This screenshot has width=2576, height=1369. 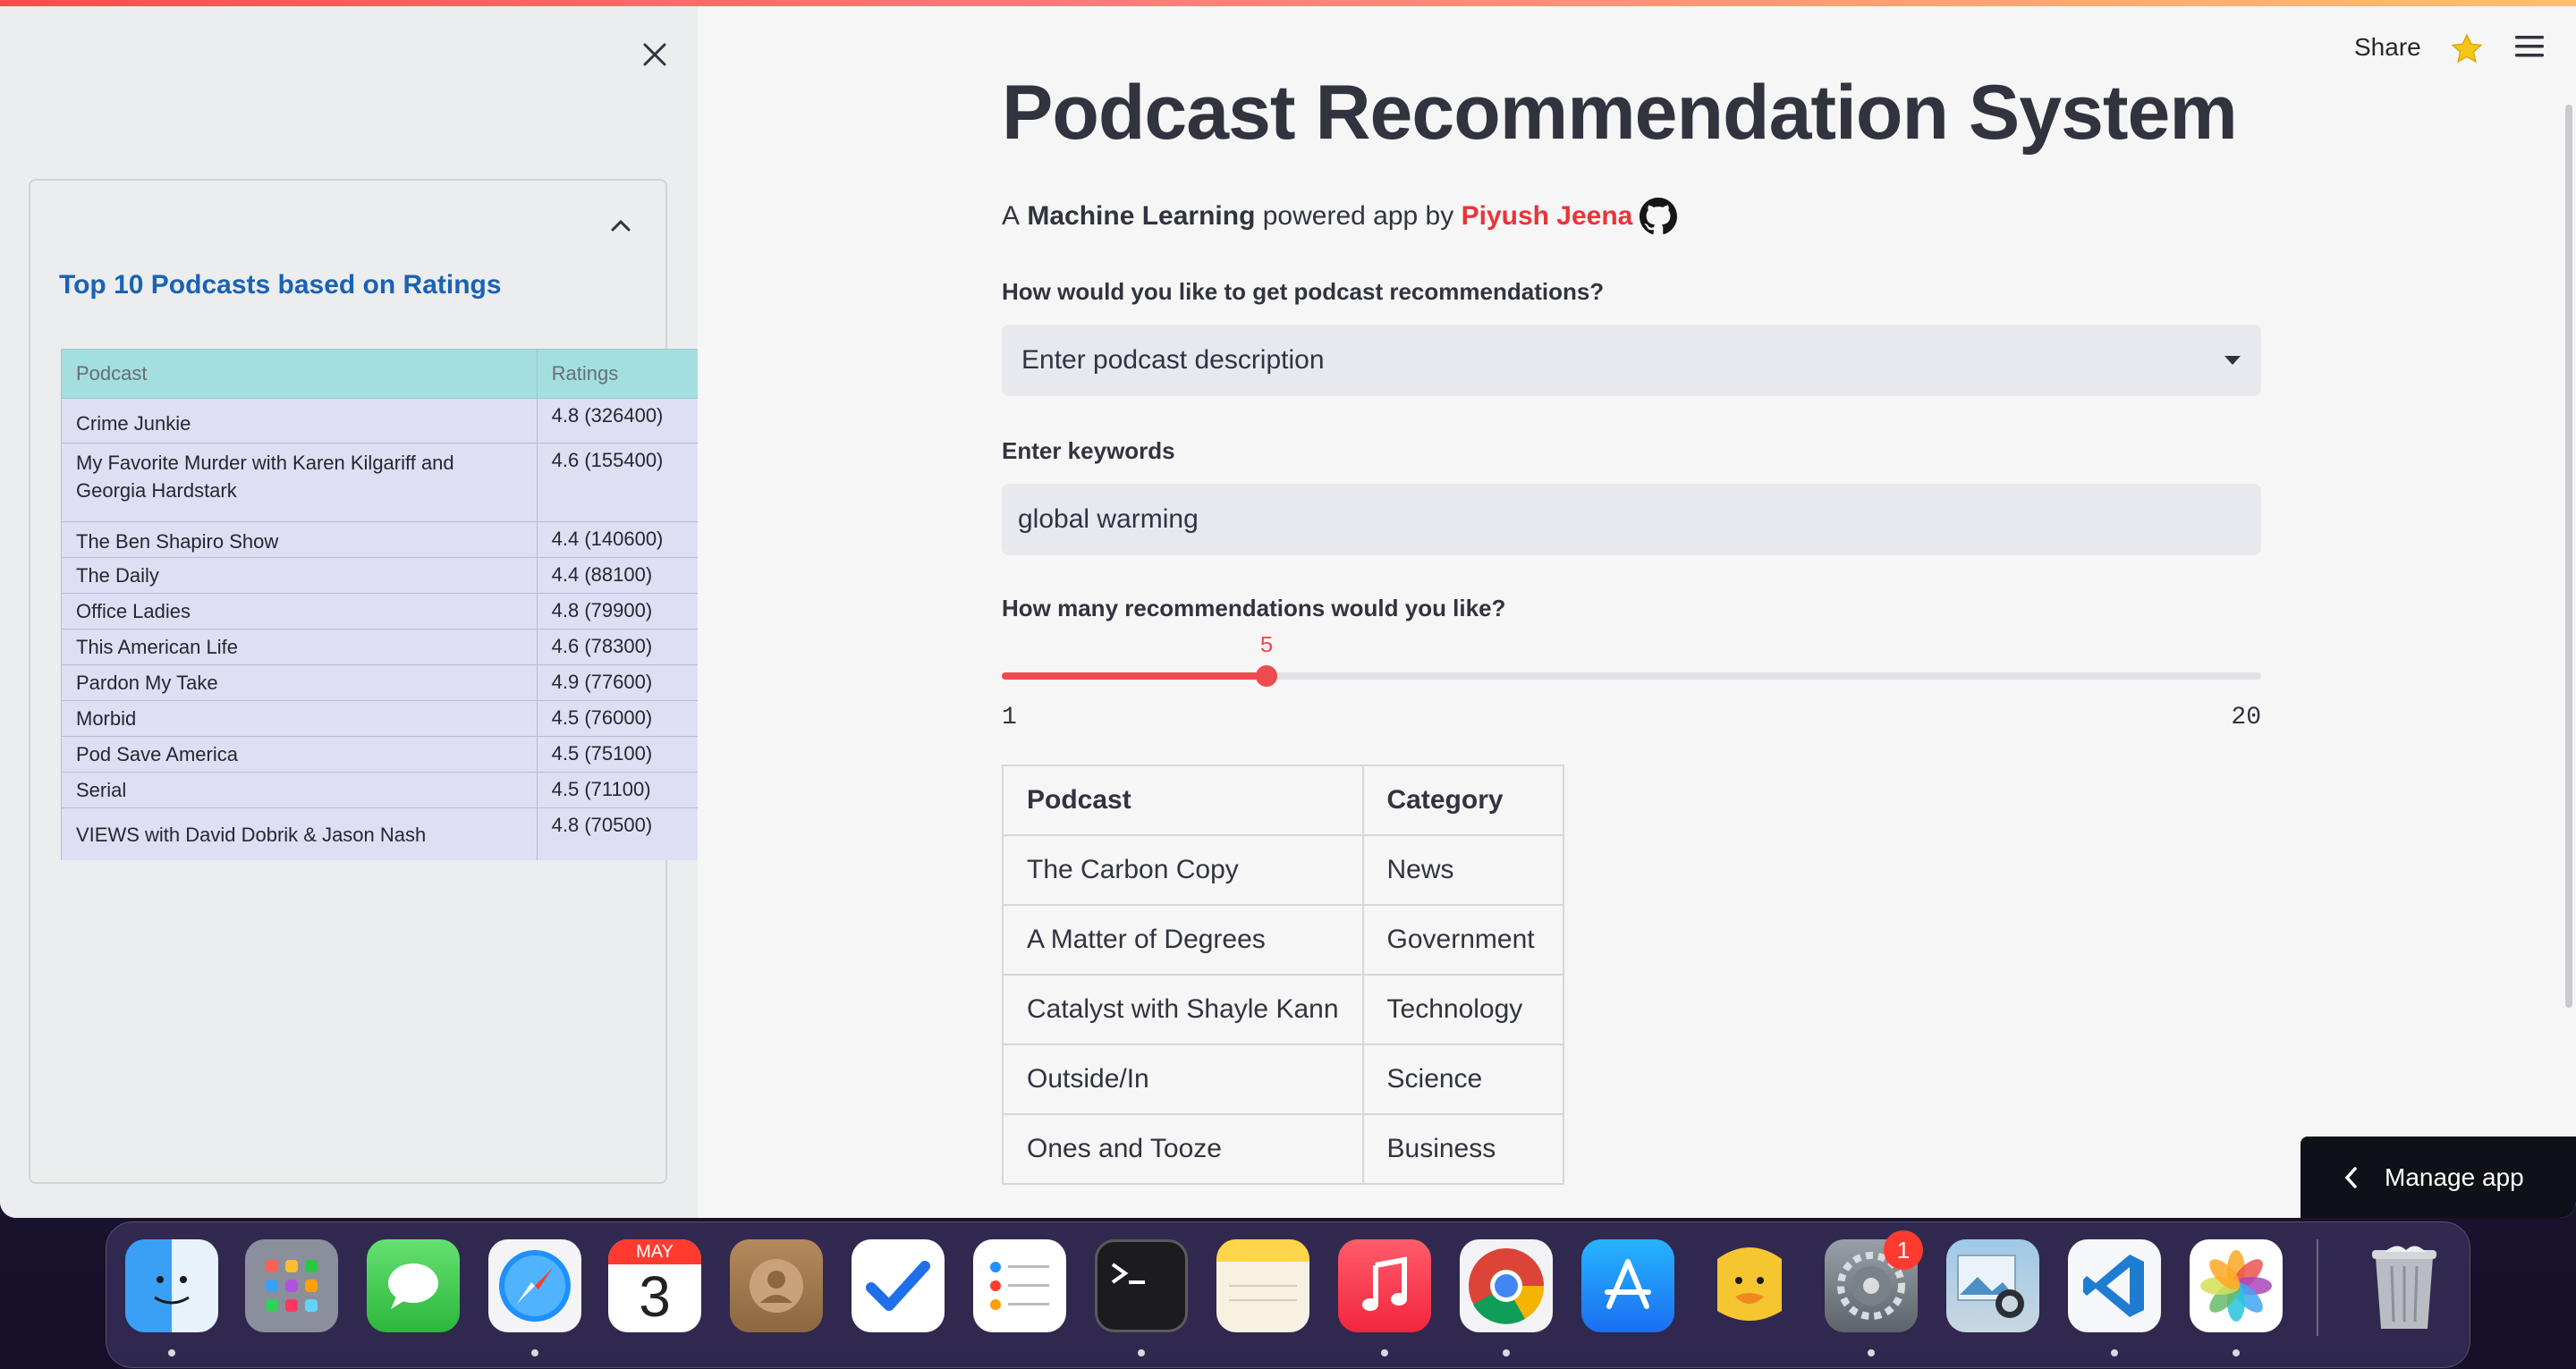 What do you see at coordinates (299, 682) in the screenshot?
I see `podcast-cell: Pardon My Take` at bounding box center [299, 682].